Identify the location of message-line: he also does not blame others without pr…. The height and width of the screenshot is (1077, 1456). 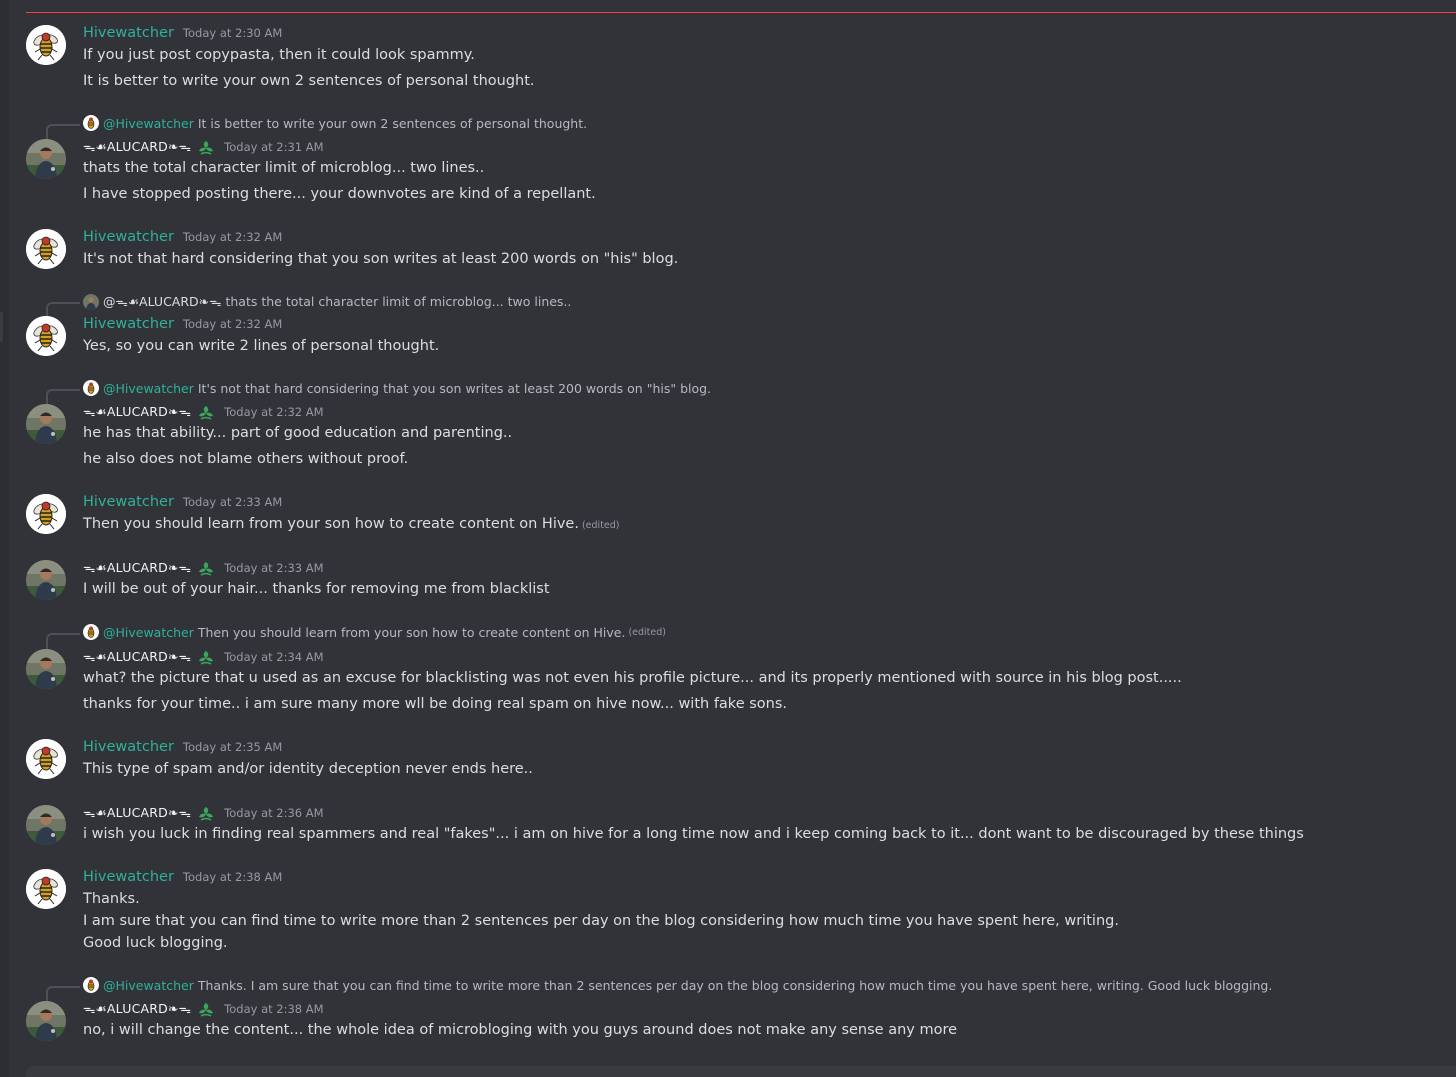
(246, 459).